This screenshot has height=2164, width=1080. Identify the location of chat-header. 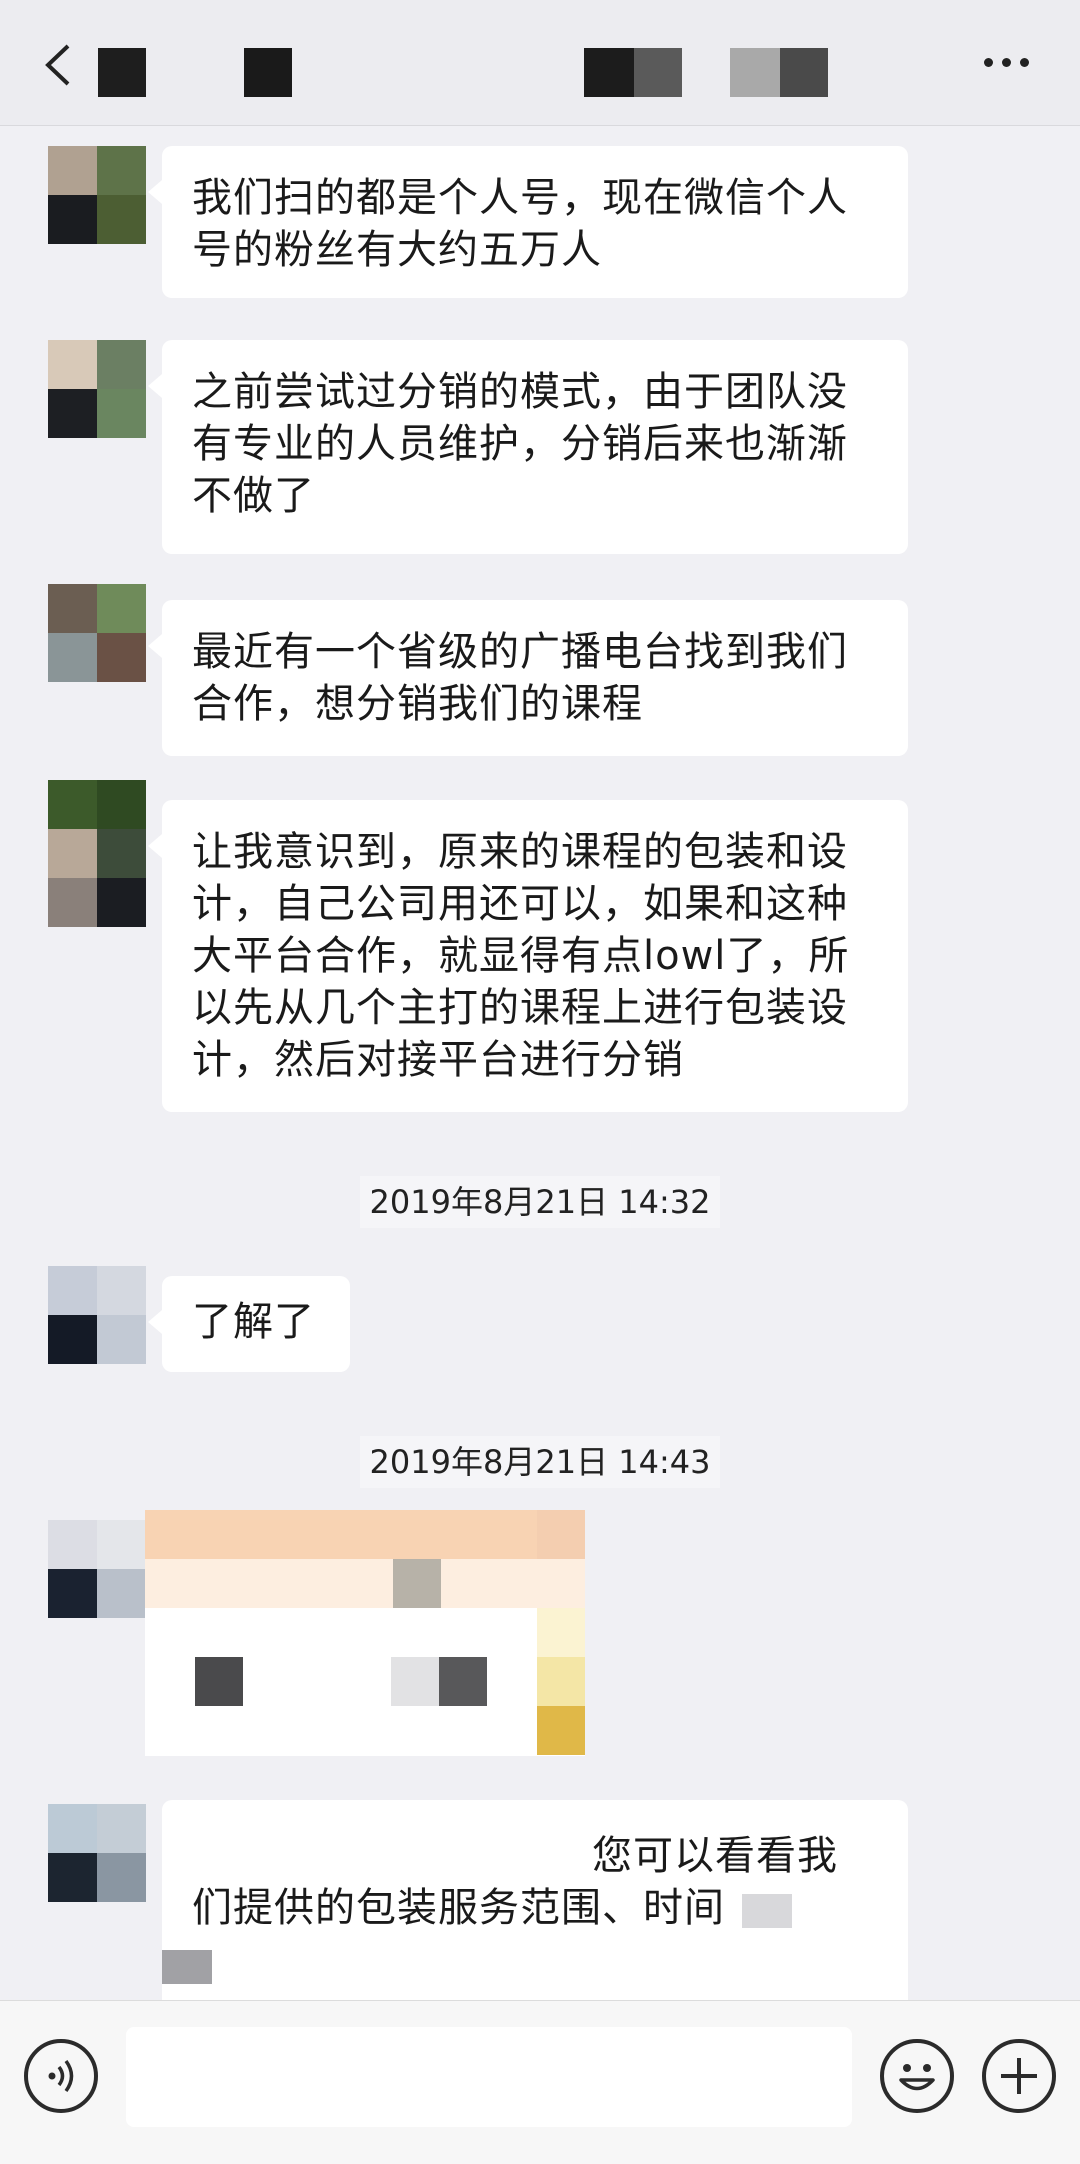
(540, 63).